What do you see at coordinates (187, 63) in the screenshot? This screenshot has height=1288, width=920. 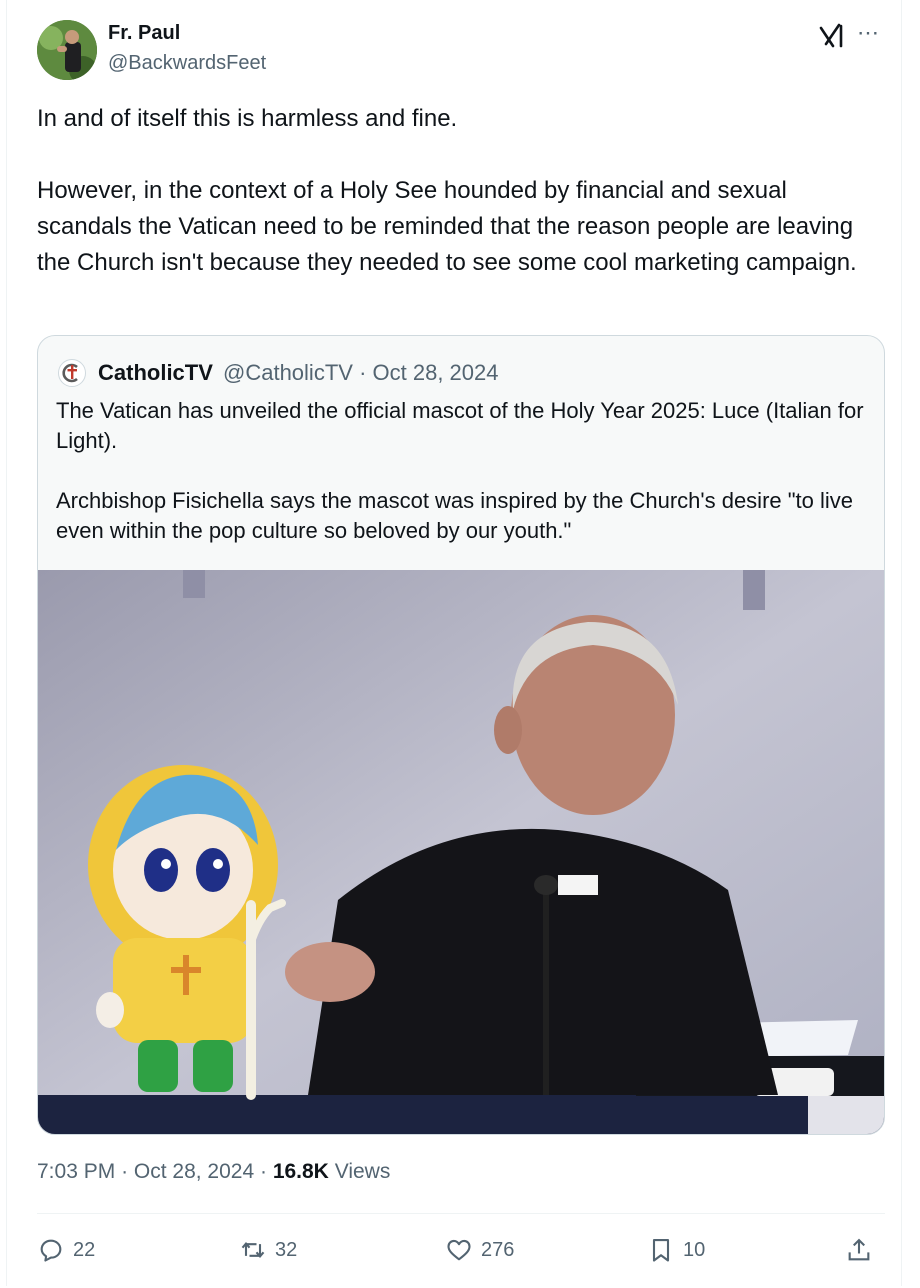 I see `author-handle: @BackwardsFeet` at bounding box center [187, 63].